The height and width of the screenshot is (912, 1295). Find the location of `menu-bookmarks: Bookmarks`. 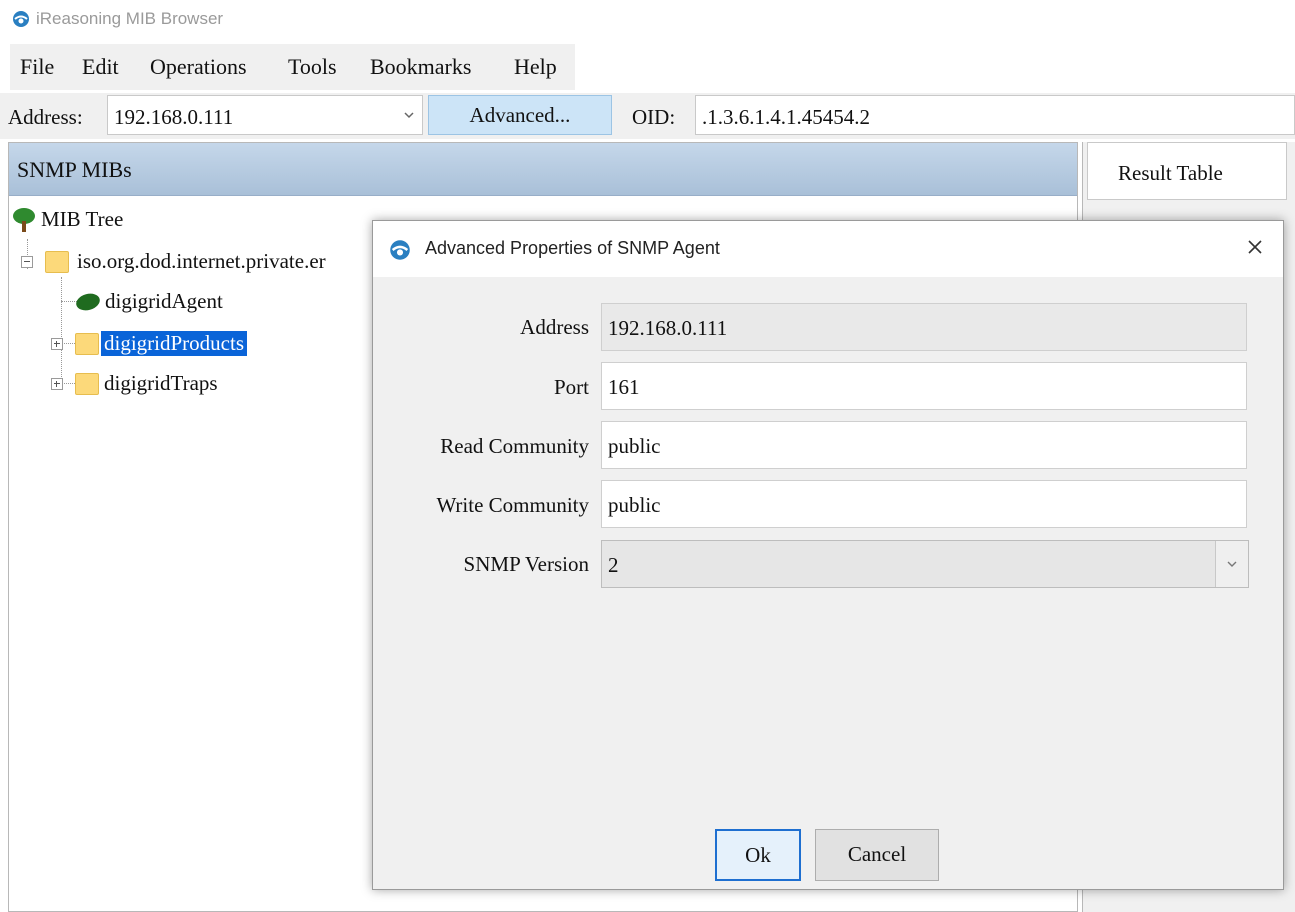

menu-bookmarks: Bookmarks is located at coordinates (420, 67).